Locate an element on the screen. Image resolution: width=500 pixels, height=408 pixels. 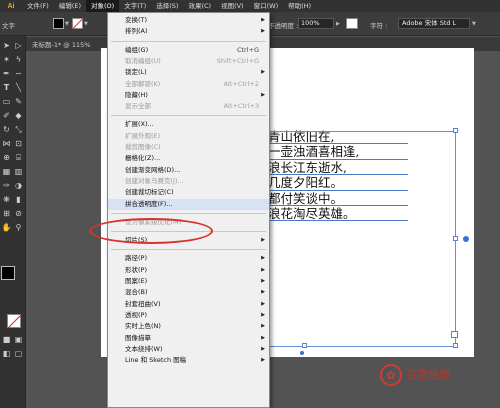
menu-5: 效果(C) is located at coordinates (199, 6).